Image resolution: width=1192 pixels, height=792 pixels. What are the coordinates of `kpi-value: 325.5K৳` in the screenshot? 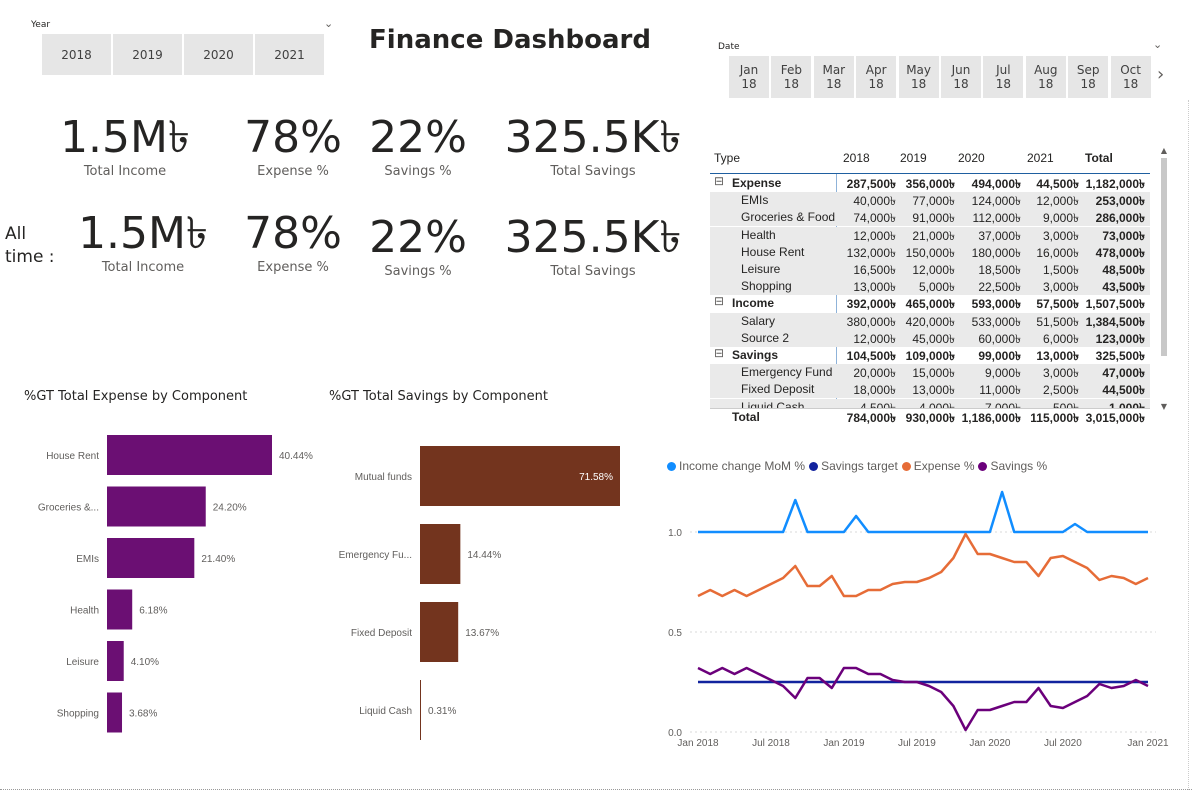 It's located at (593, 137).